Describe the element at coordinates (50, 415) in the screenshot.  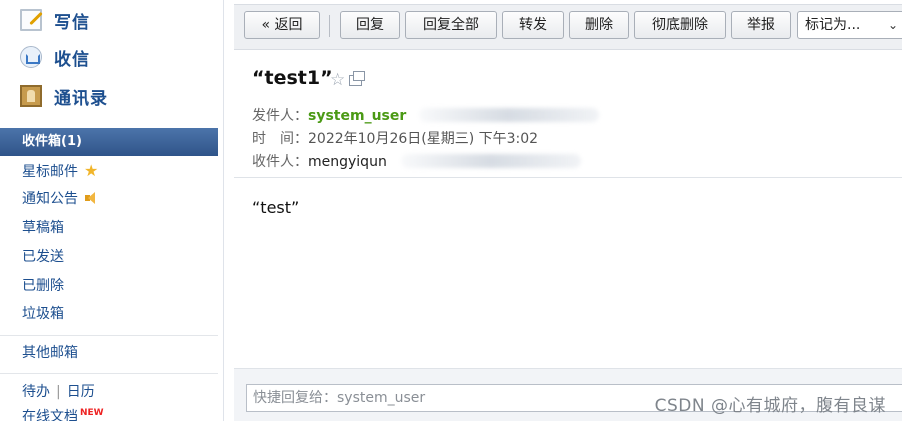
I see `sidebar-item-label: 在线文档` at that location.